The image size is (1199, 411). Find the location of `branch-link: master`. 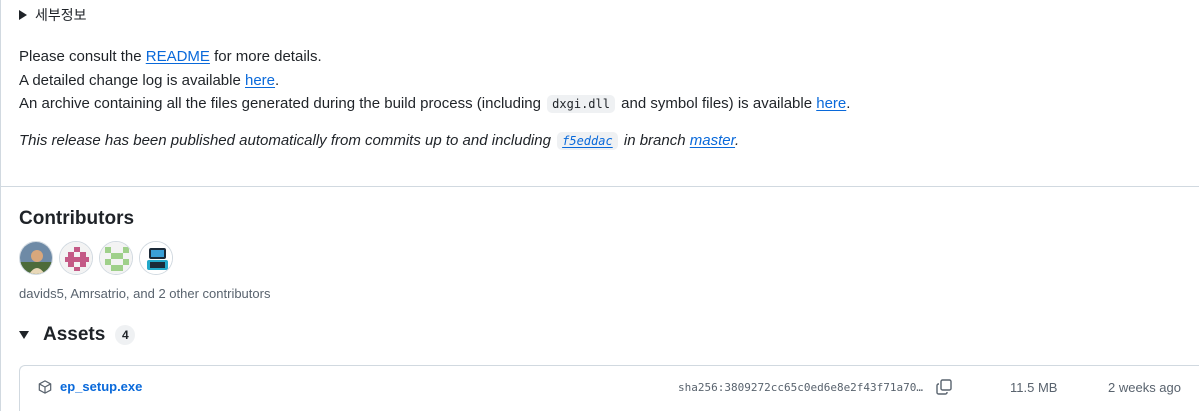

branch-link: master is located at coordinates (712, 140).